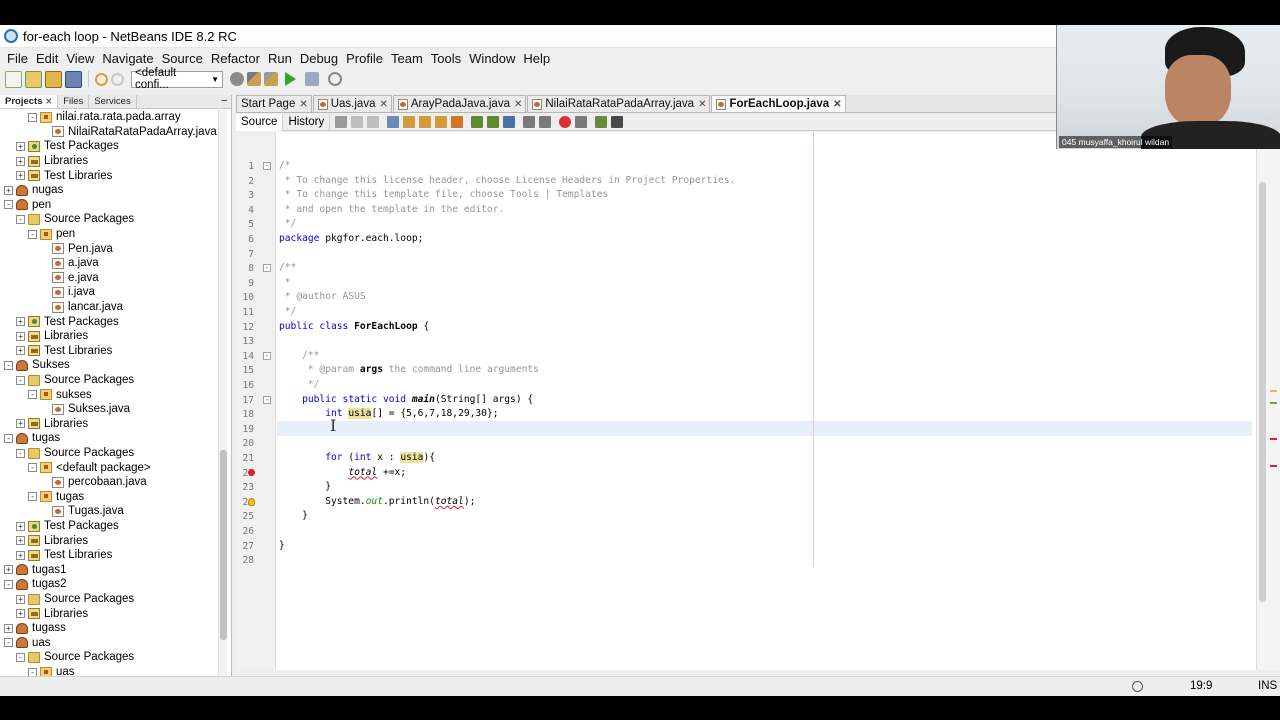  Describe the element at coordinates (1262, 392) in the screenshot. I see `editor-scrollbar` at that location.